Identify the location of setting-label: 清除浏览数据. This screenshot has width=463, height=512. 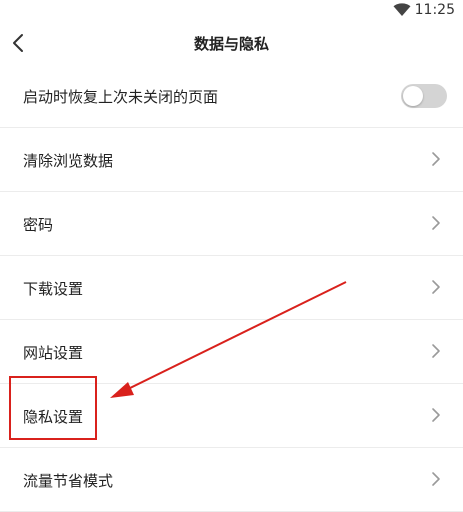
(68, 161).